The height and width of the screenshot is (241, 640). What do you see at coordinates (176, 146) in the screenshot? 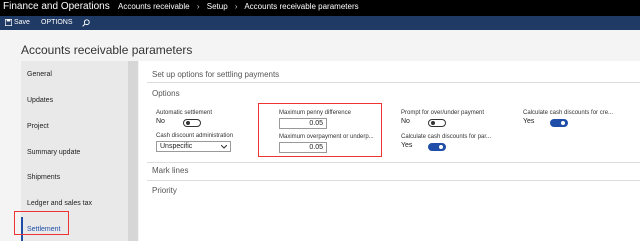
I see `cash-discount-admin-value: Unspecific` at bounding box center [176, 146].